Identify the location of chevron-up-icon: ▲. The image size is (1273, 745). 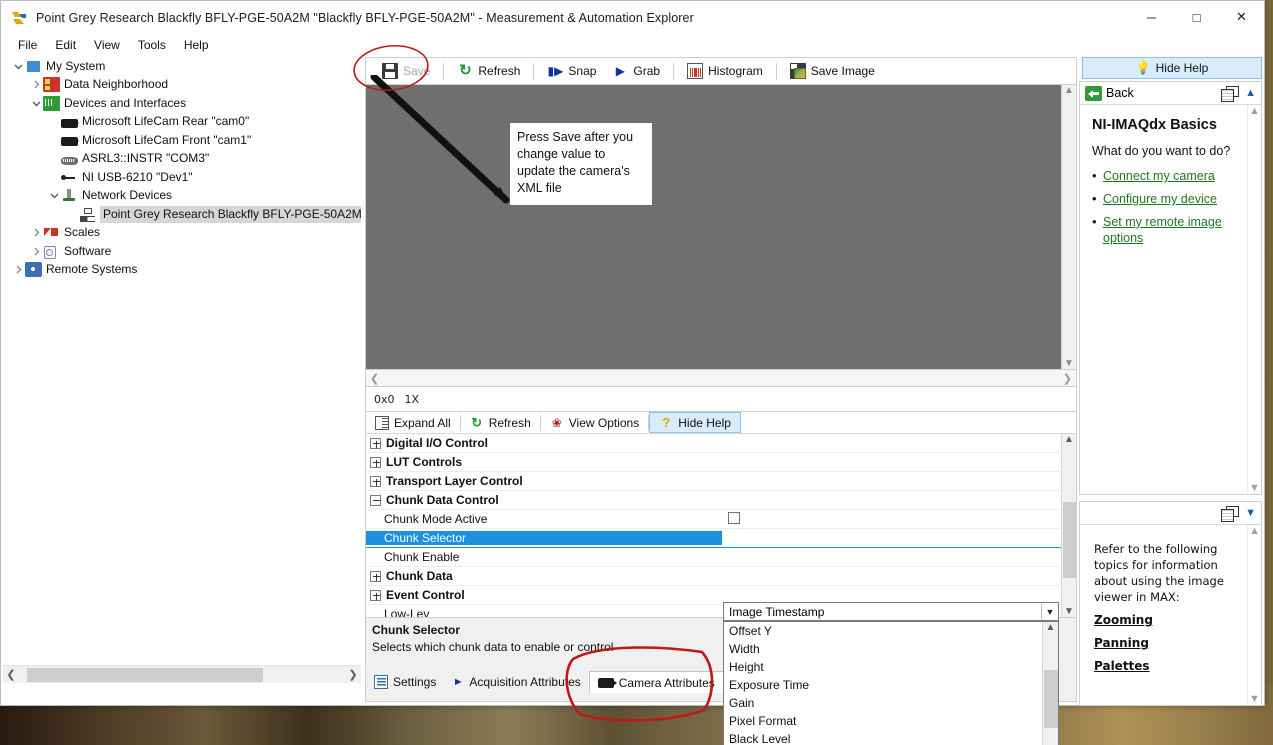
(1250, 93).